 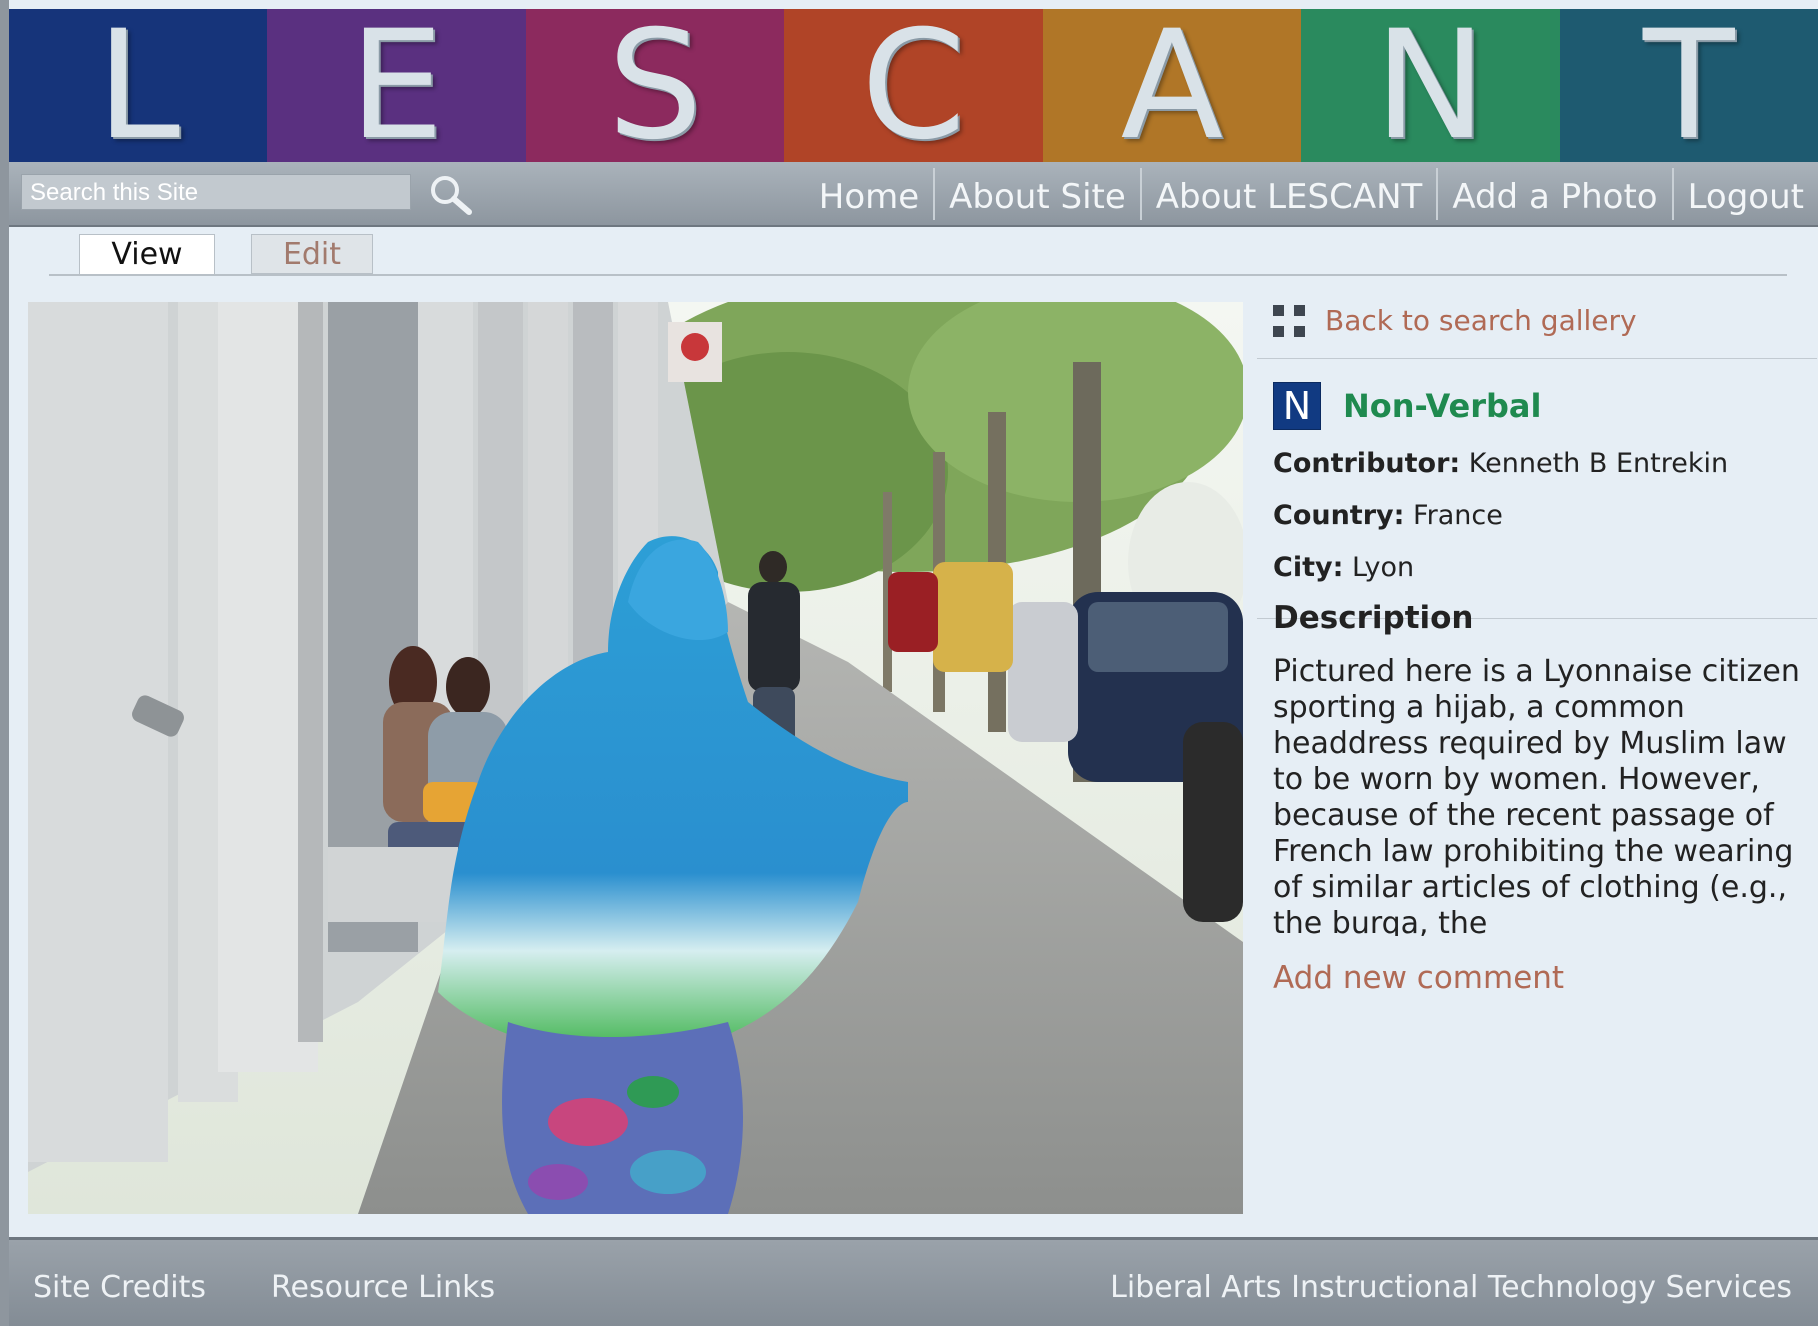 What do you see at coordinates (1288, 193) in the screenshot?
I see `nav-about-lescant: About LESCANT` at bounding box center [1288, 193].